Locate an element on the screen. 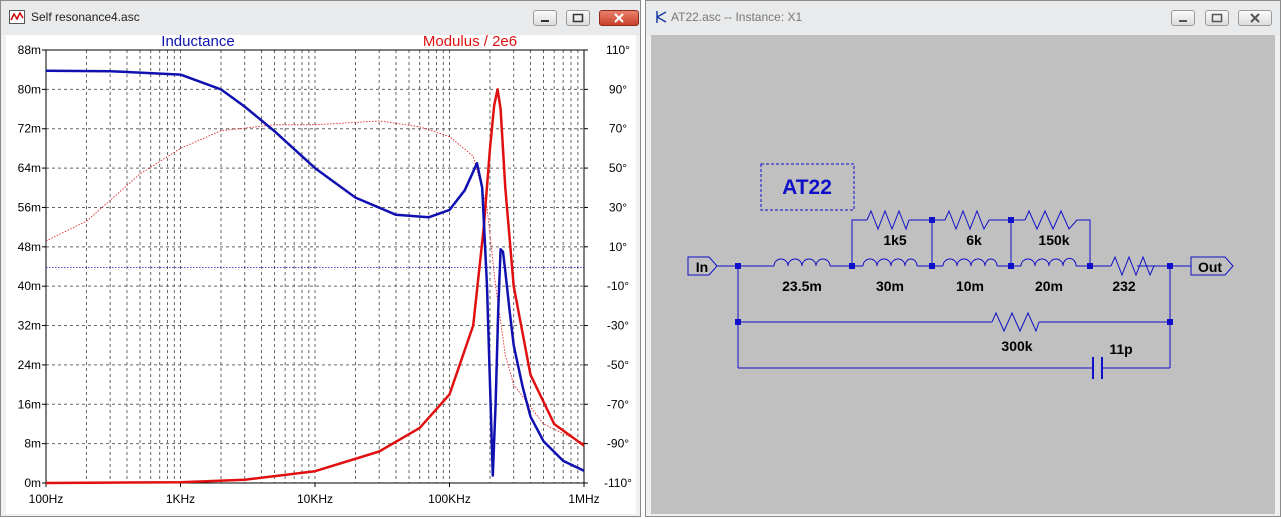  right-tick-label: -110° is located at coordinates (618, 483).